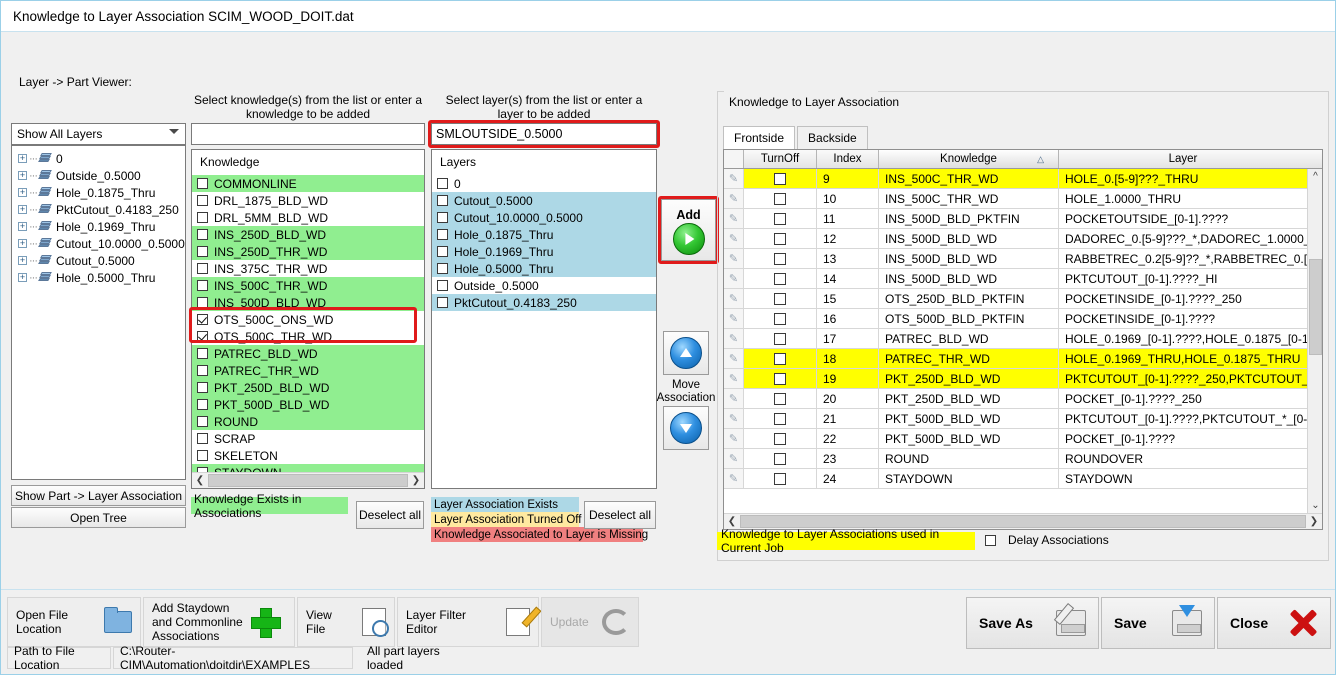 This screenshot has height=675, width=1336. I want to click on list-item: INS_500C_THR_WD, so click(308, 285).